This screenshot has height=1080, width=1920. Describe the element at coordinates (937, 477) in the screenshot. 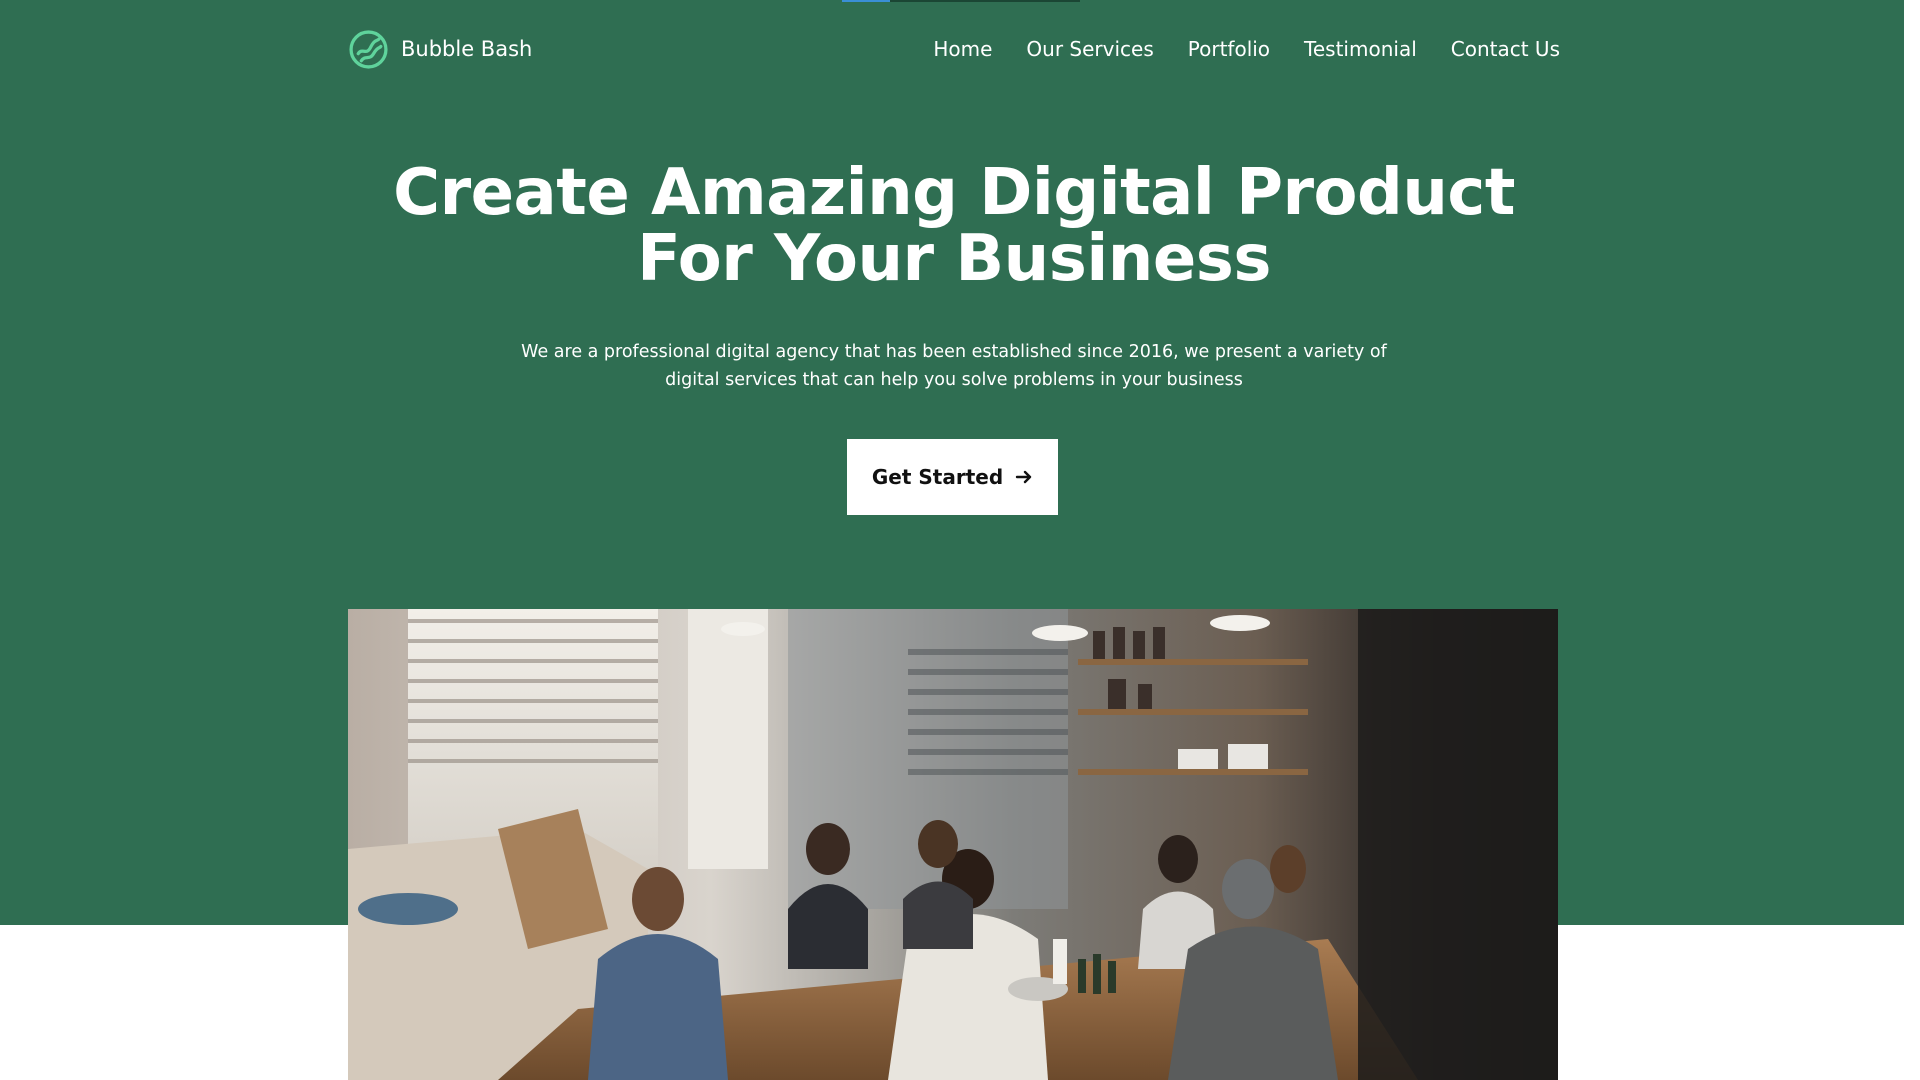

I see `get-started-label: Get Started` at that location.